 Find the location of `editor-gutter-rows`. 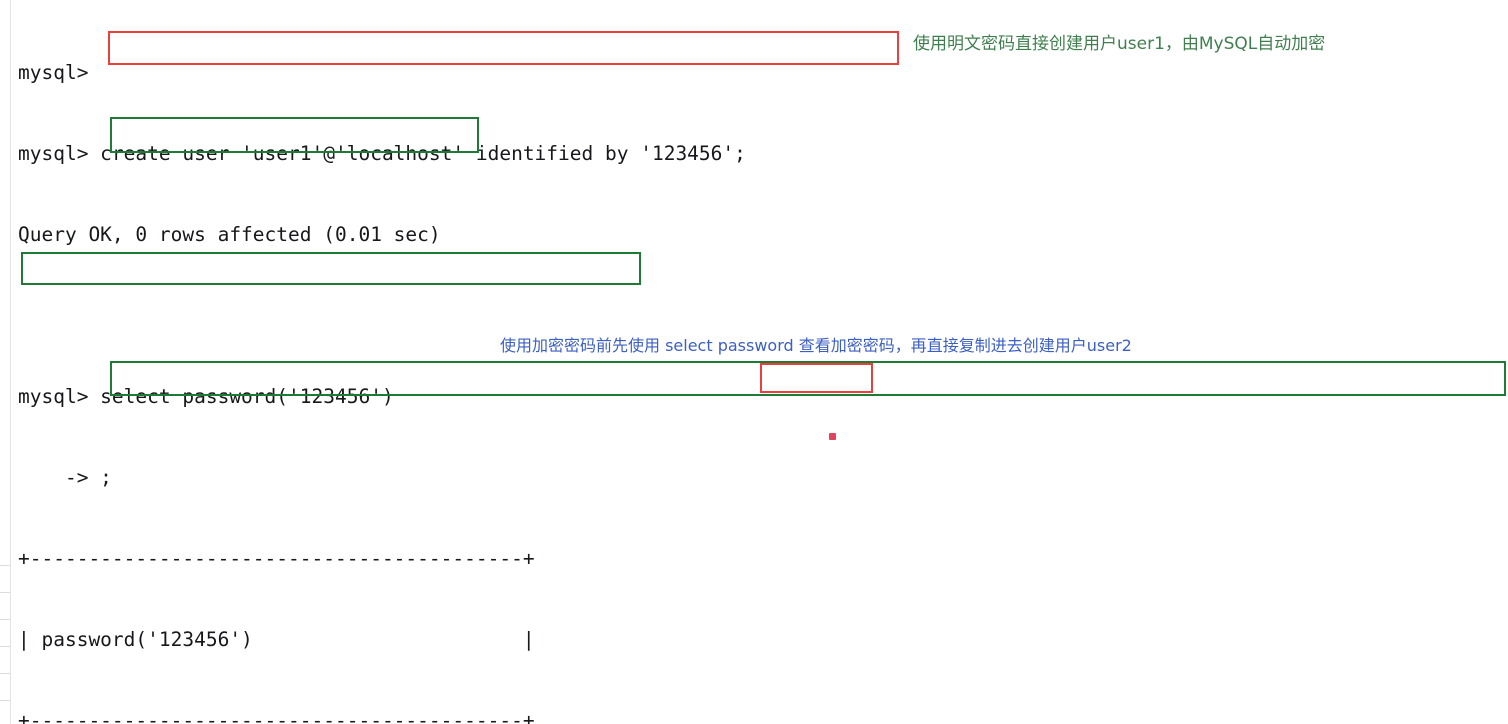

editor-gutter-rows is located at coordinates (5, 642).